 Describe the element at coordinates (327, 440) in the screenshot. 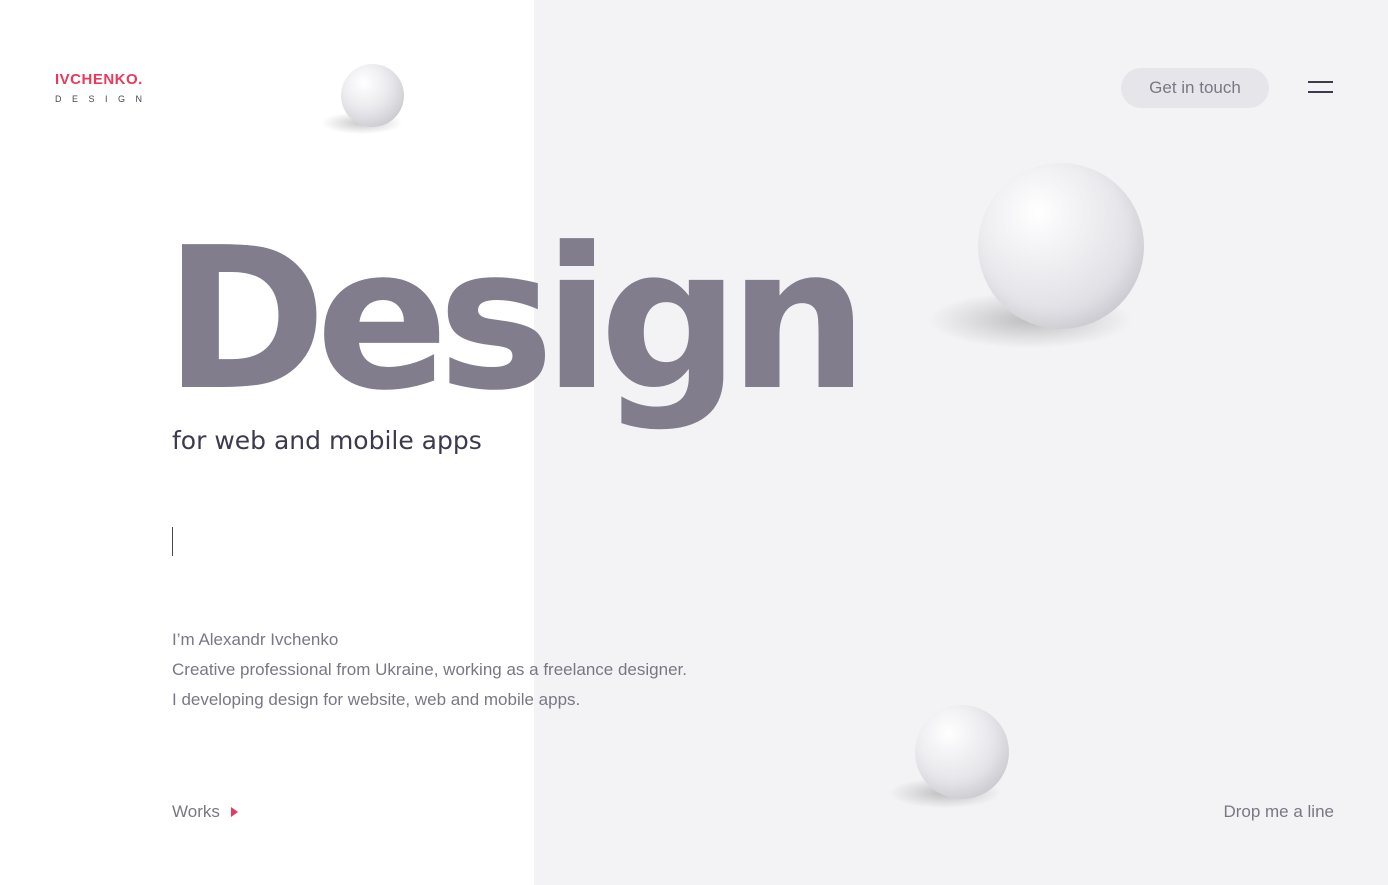

I see `hero-subtitle: for web and mobile apps` at that location.